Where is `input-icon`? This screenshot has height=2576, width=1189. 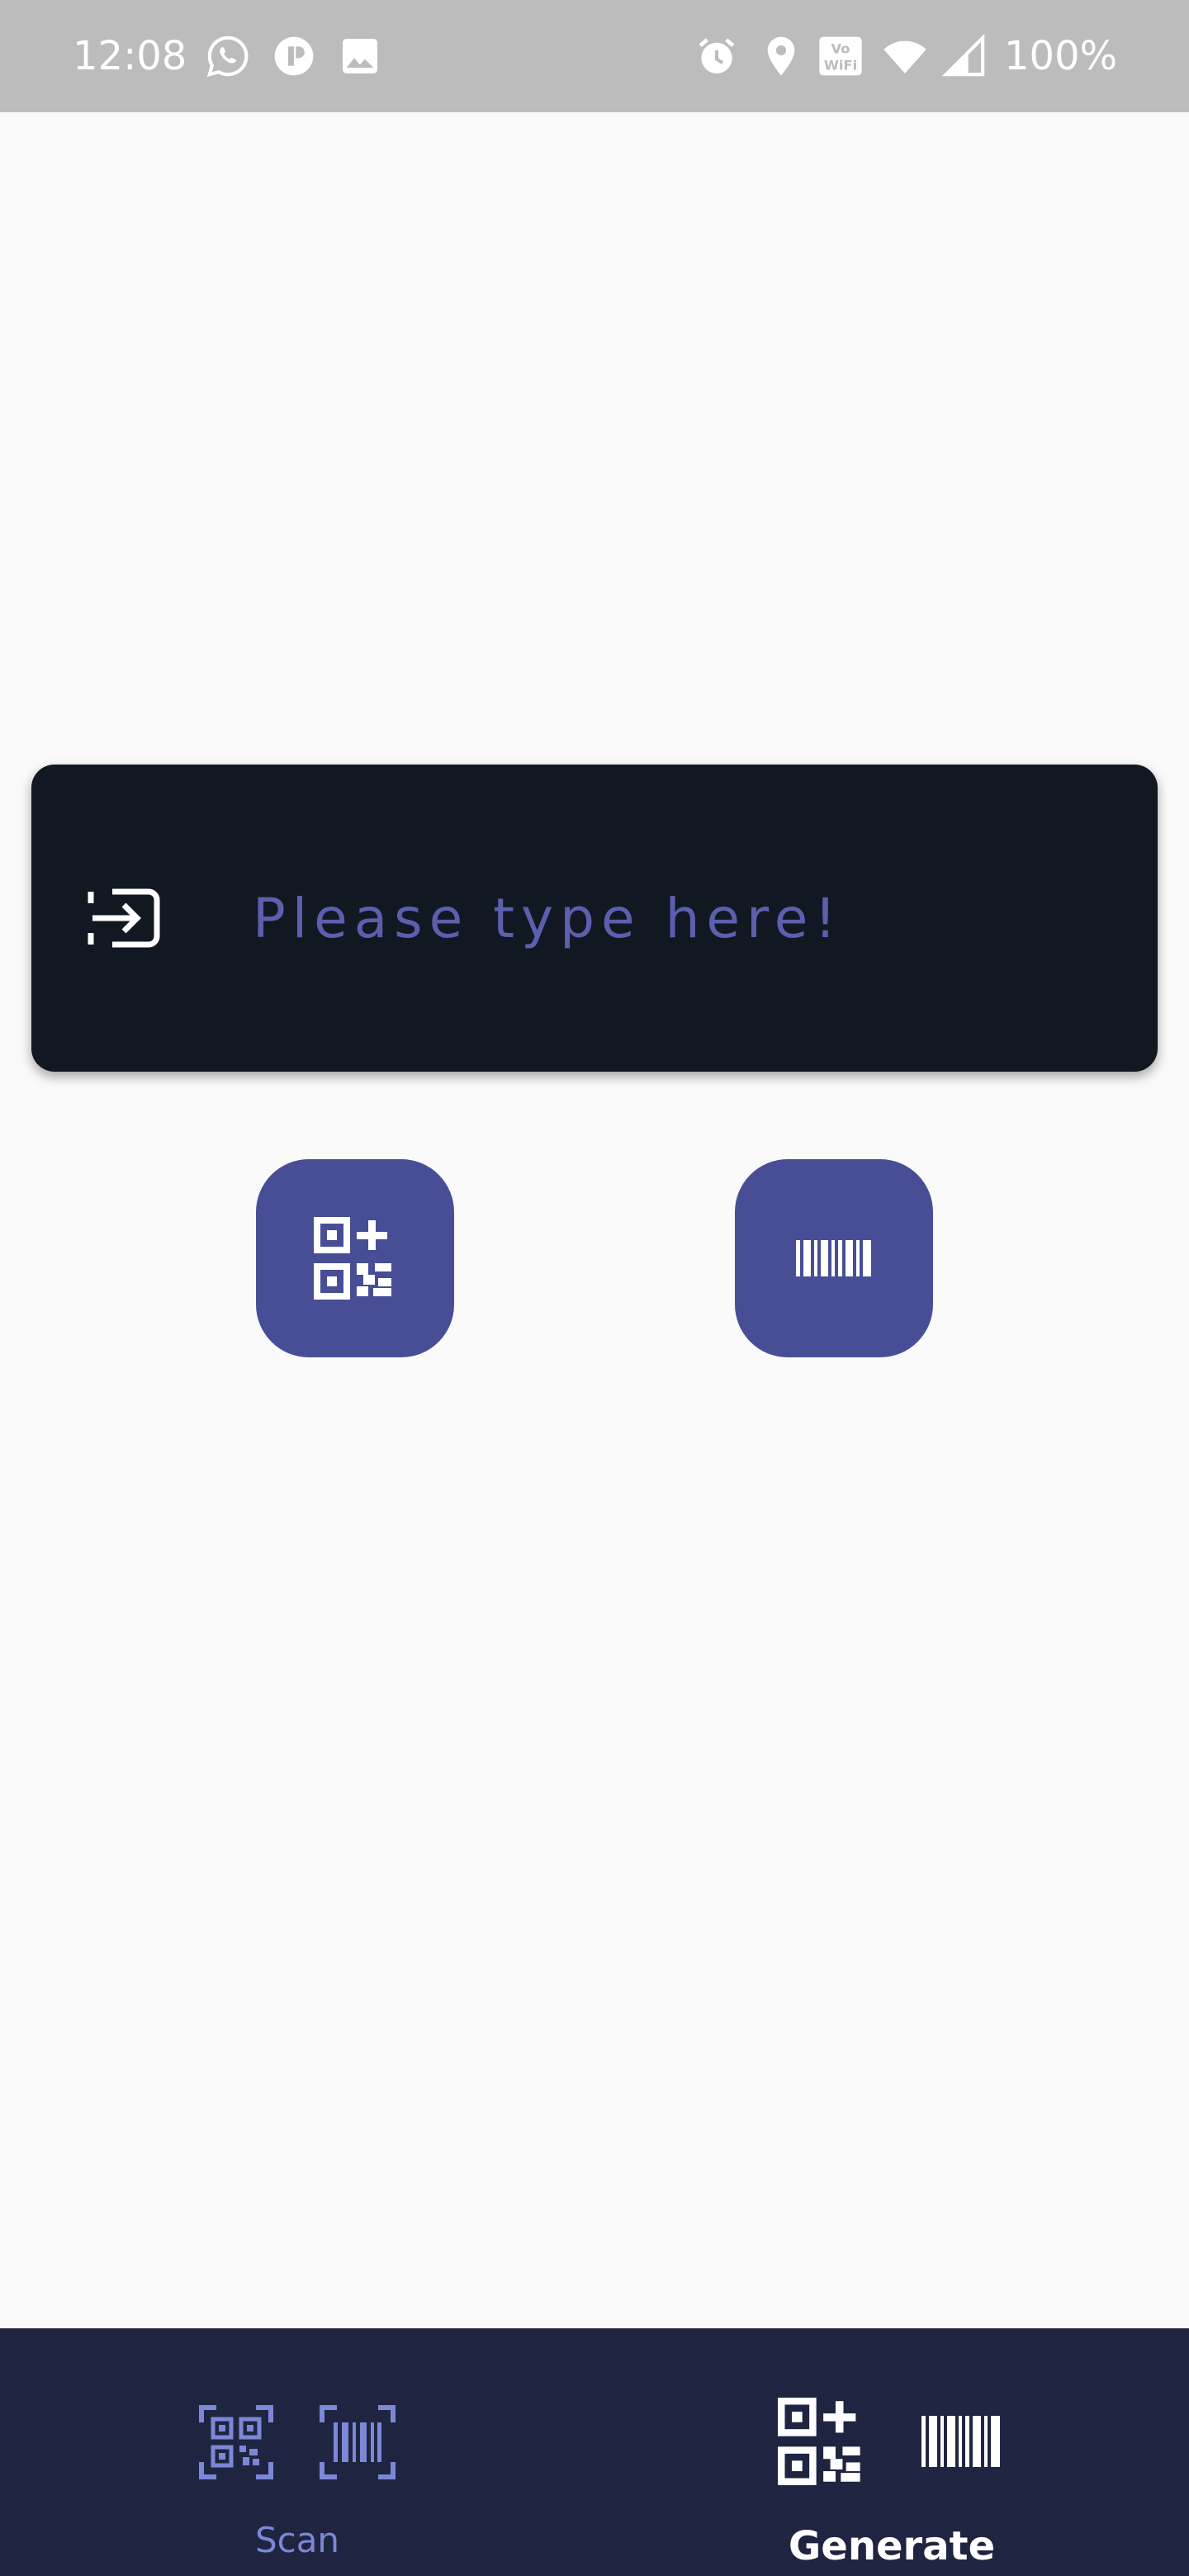 input-icon is located at coordinates (124, 918).